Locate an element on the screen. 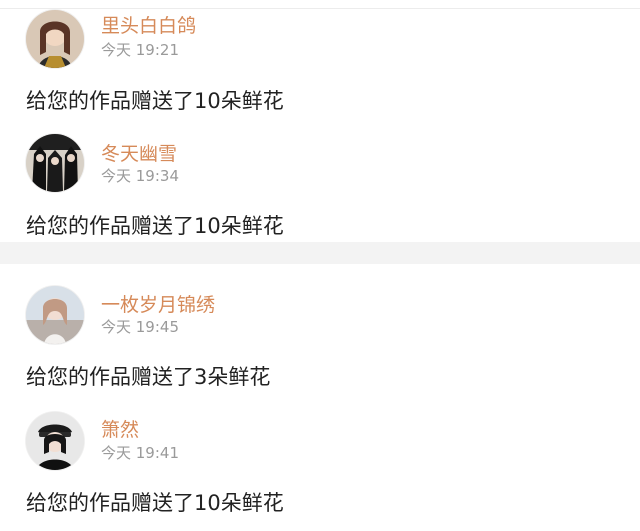 The width and height of the screenshot is (640, 531). timestamp: 今天 19:41 is located at coordinates (140, 453).